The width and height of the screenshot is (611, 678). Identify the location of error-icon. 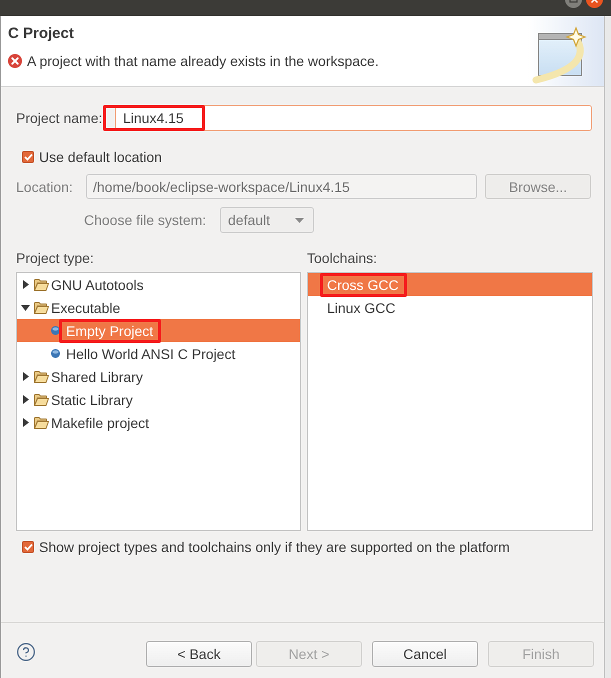
(15, 61).